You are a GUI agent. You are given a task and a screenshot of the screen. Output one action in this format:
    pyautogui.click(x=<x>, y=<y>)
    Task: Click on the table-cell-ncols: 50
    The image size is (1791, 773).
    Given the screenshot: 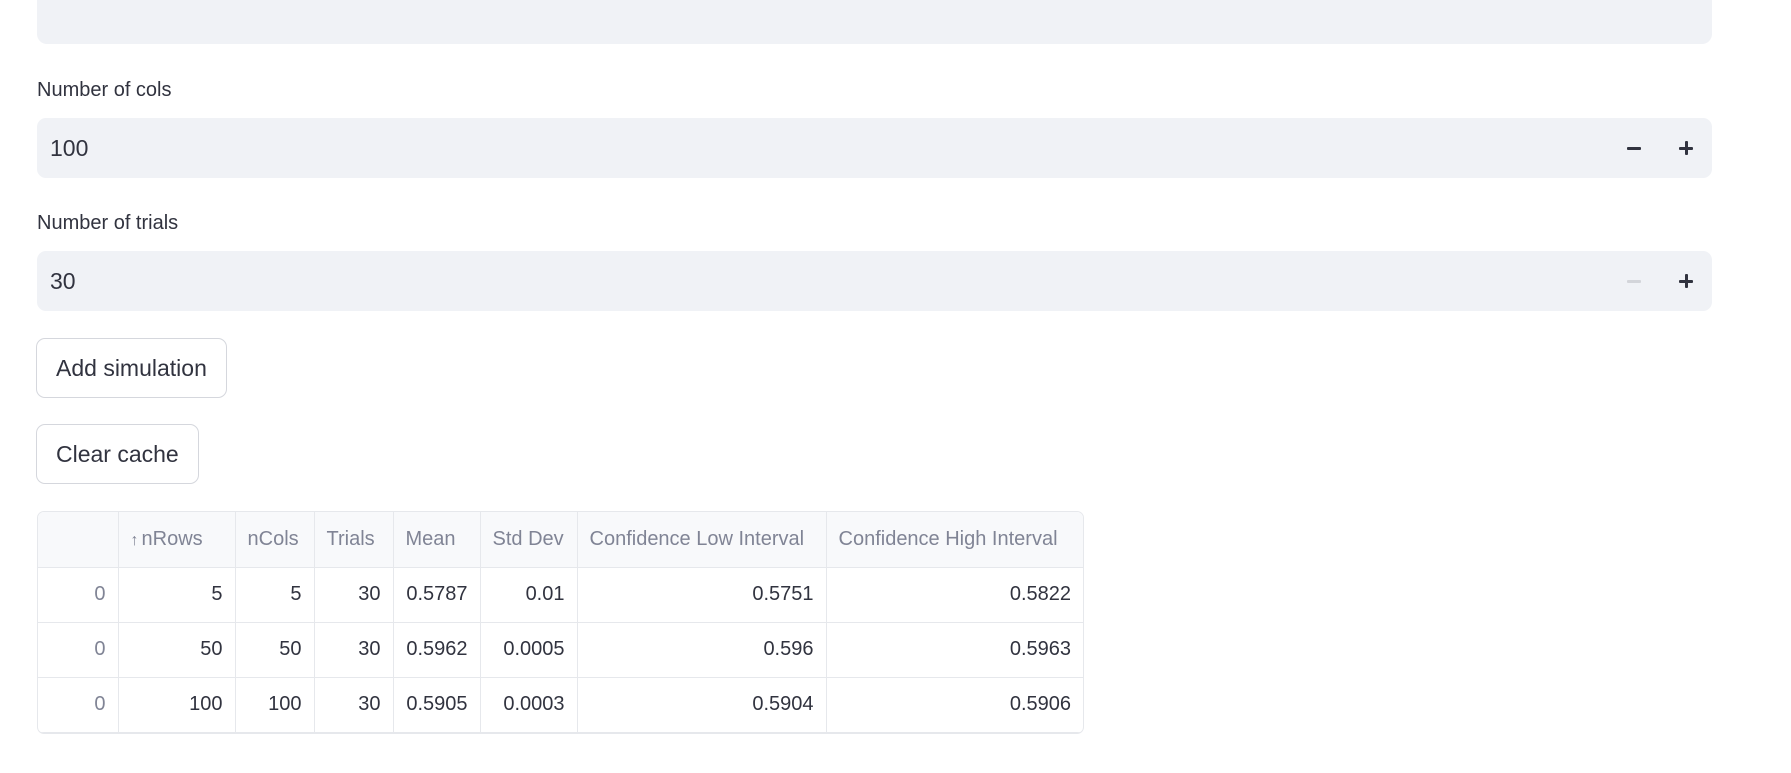 What is the action you would take?
    pyautogui.click(x=275, y=650)
    